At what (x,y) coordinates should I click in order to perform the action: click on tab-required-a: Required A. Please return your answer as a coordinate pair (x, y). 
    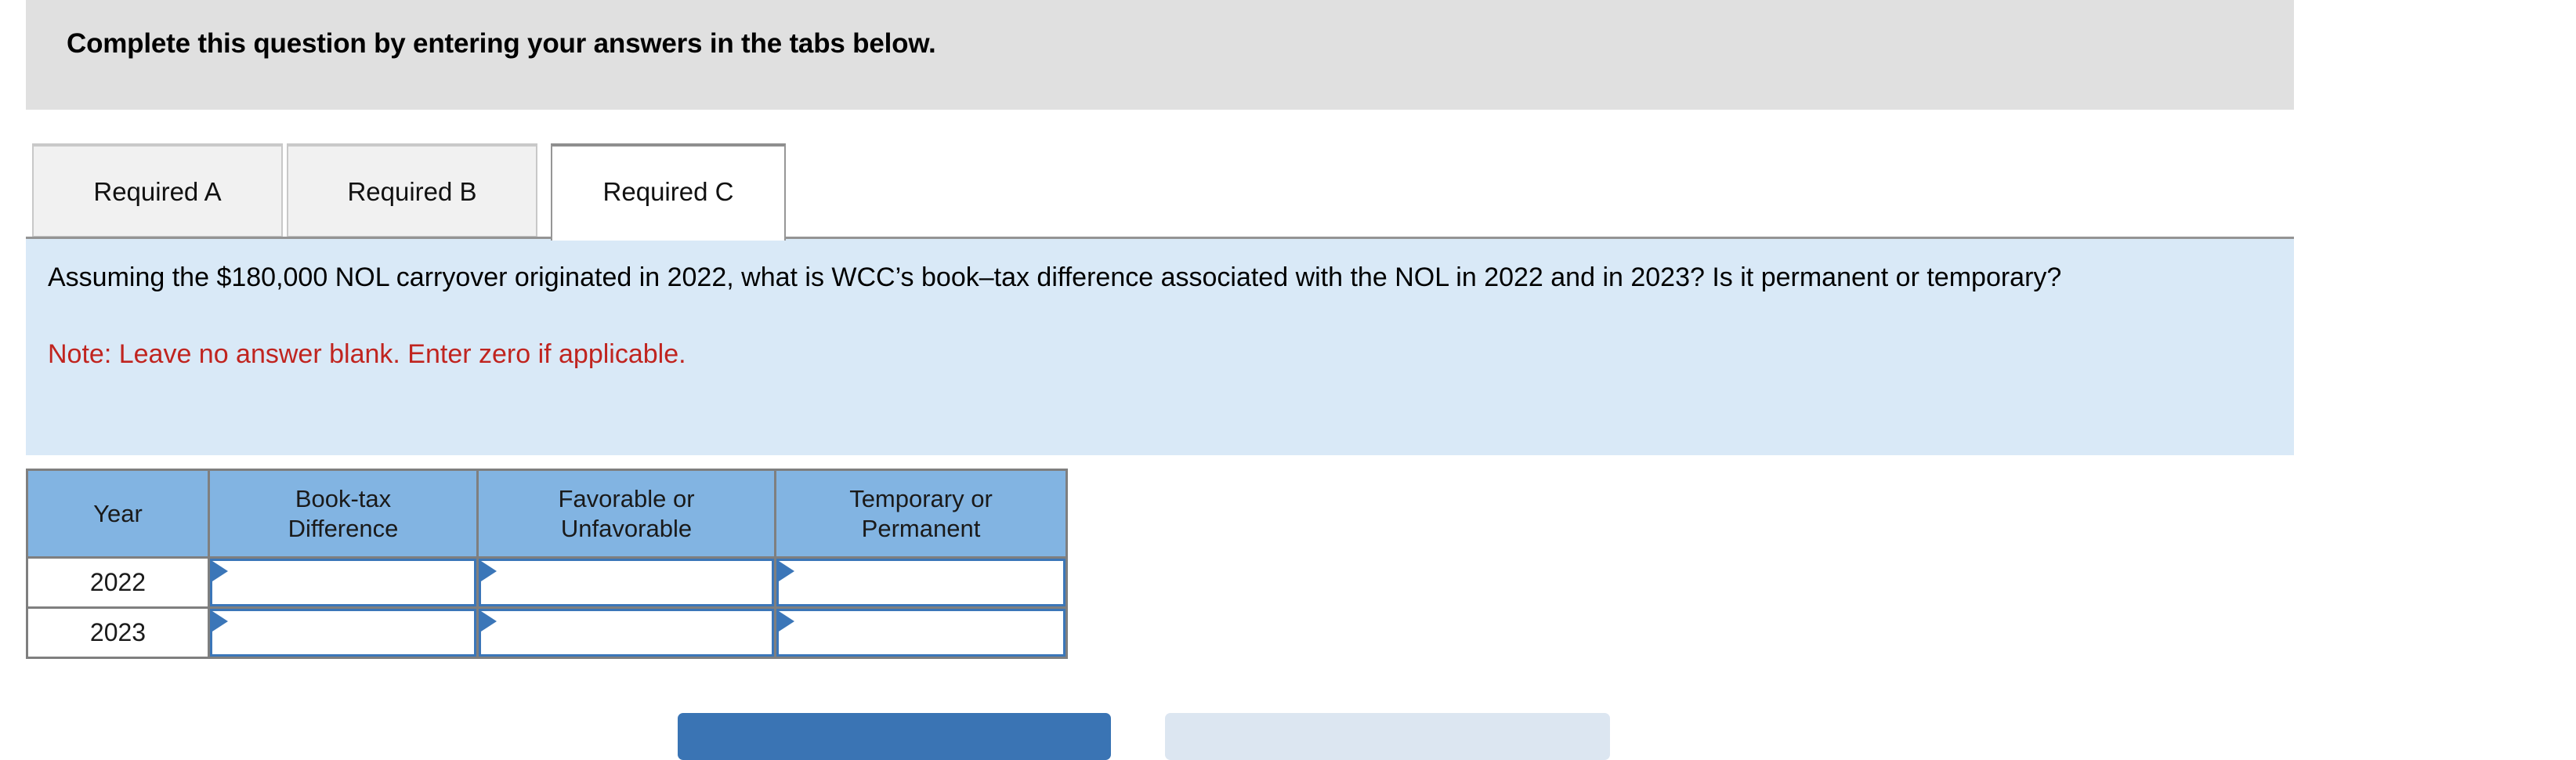
    Looking at the image, I should click on (158, 190).